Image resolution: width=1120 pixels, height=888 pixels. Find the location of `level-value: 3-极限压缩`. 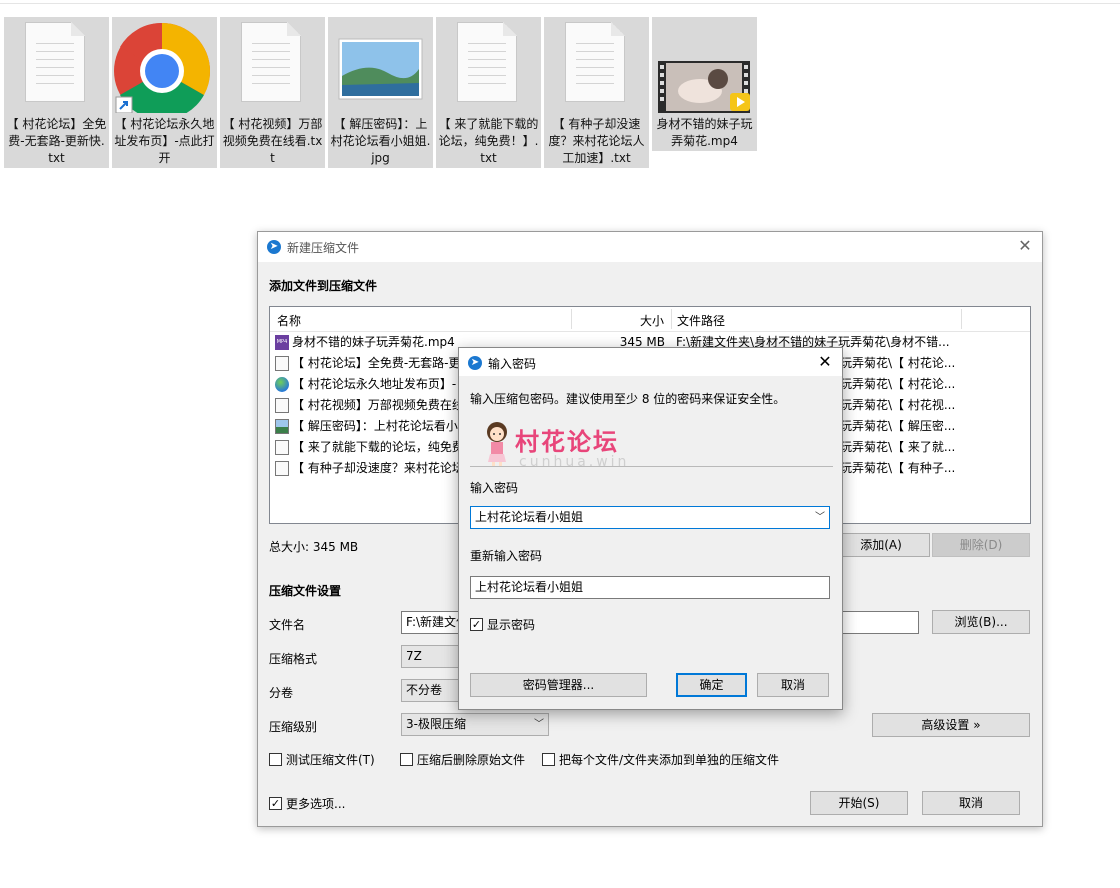

level-value: 3-极限压缩 is located at coordinates (436, 724).